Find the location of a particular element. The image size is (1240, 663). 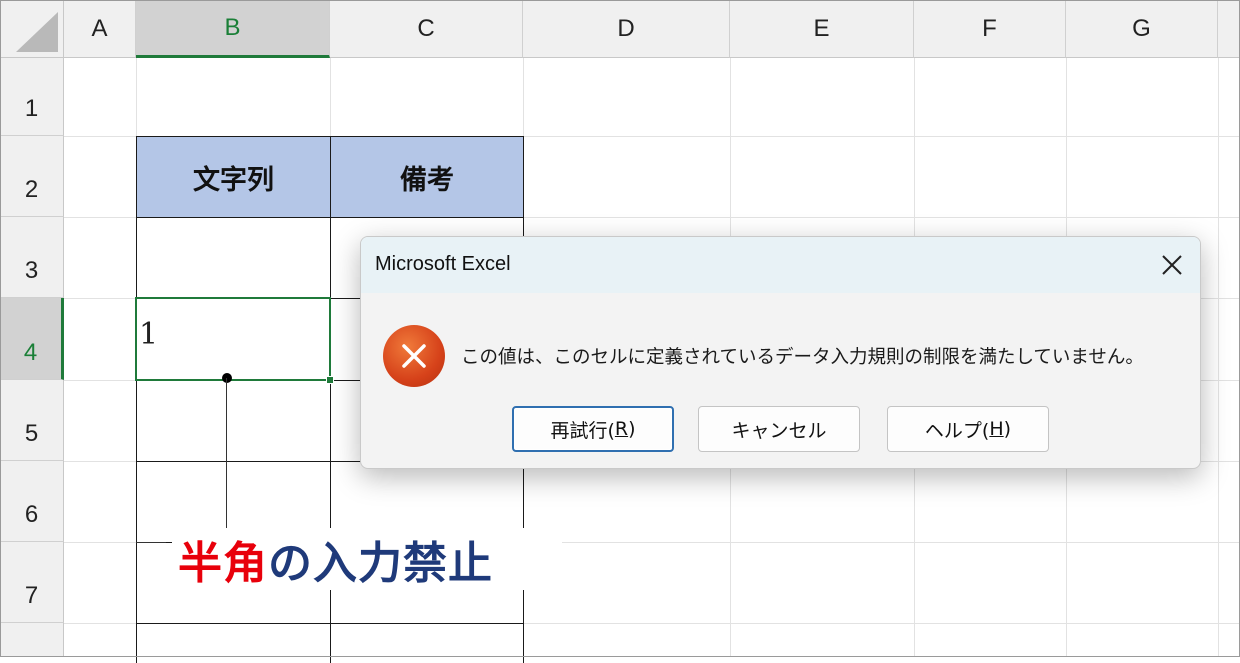

retry-button: 再試行(R) is located at coordinates (593, 429).